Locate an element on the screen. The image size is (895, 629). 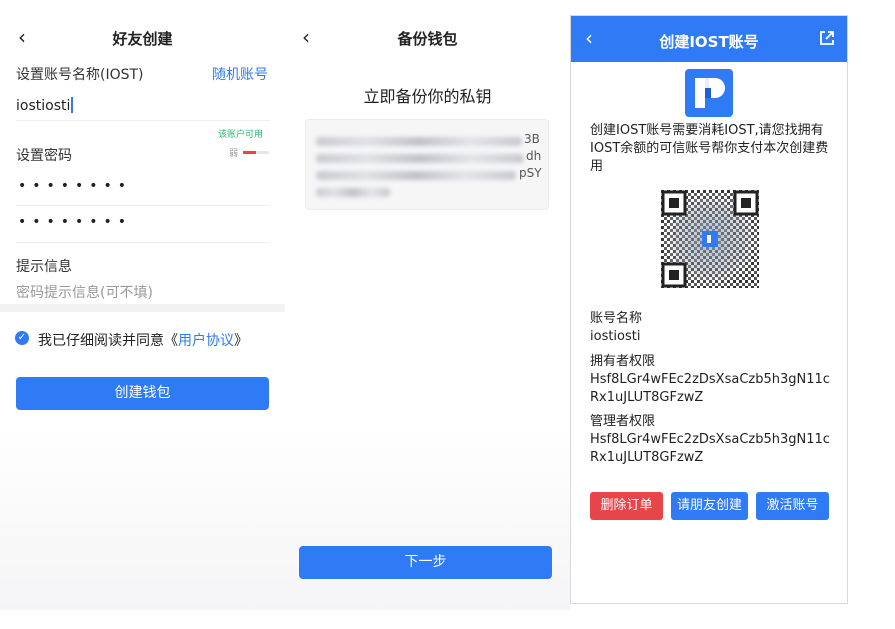
page-title: 好友创建 is located at coordinates (142, 39).